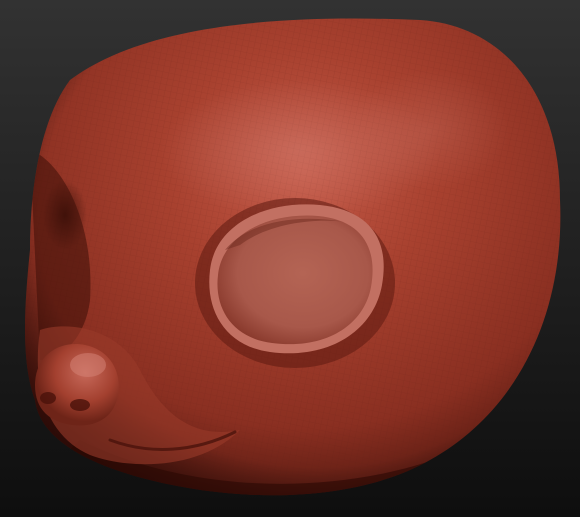 This screenshot has width=580, height=517. I want to click on temple-highlight, so click(430, 130).